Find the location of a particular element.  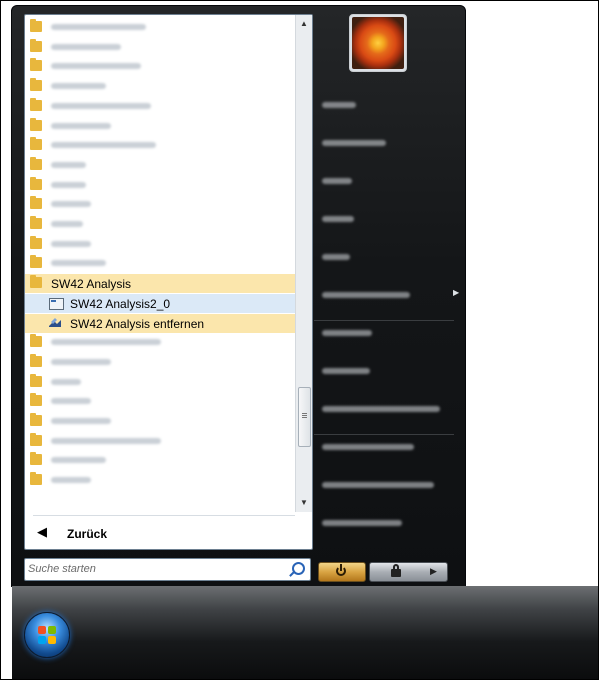

search-input is located at coordinates (153, 568).